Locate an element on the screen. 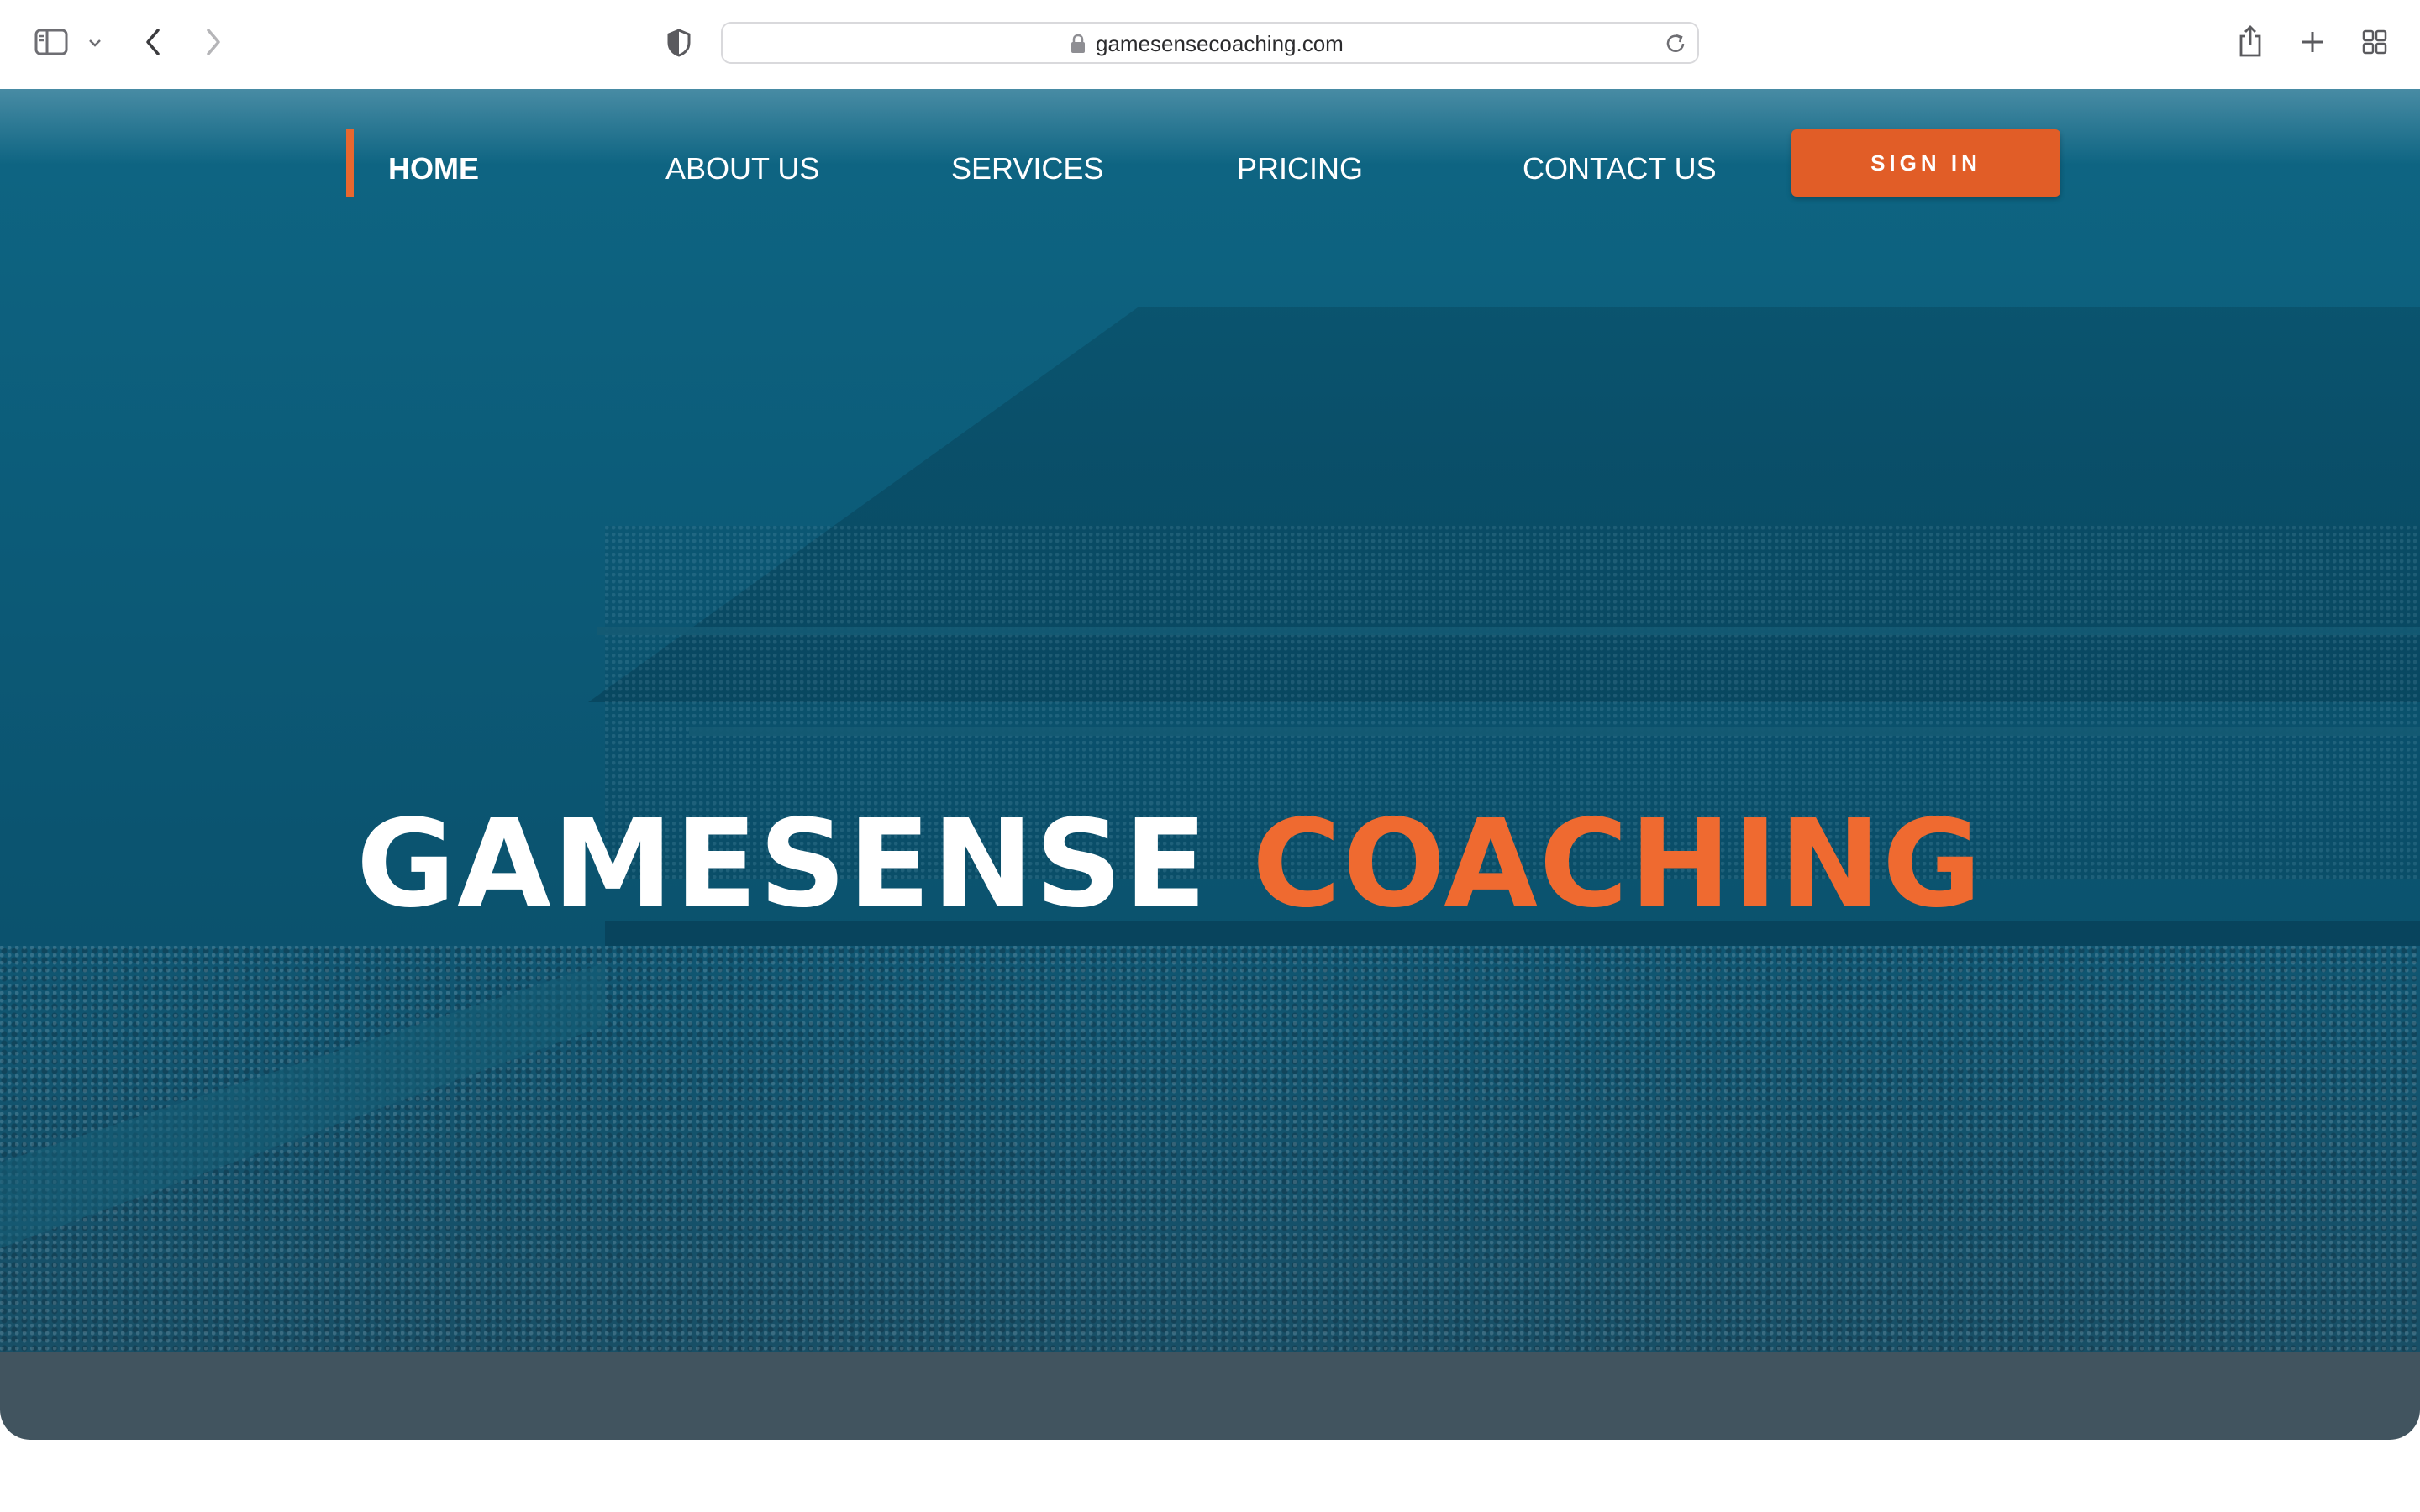  plus-icon is located at coordinates (2312, 42).